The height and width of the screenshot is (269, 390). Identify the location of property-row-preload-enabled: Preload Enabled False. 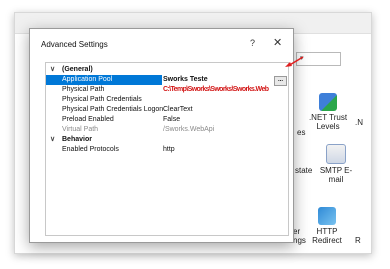
(167, 120).